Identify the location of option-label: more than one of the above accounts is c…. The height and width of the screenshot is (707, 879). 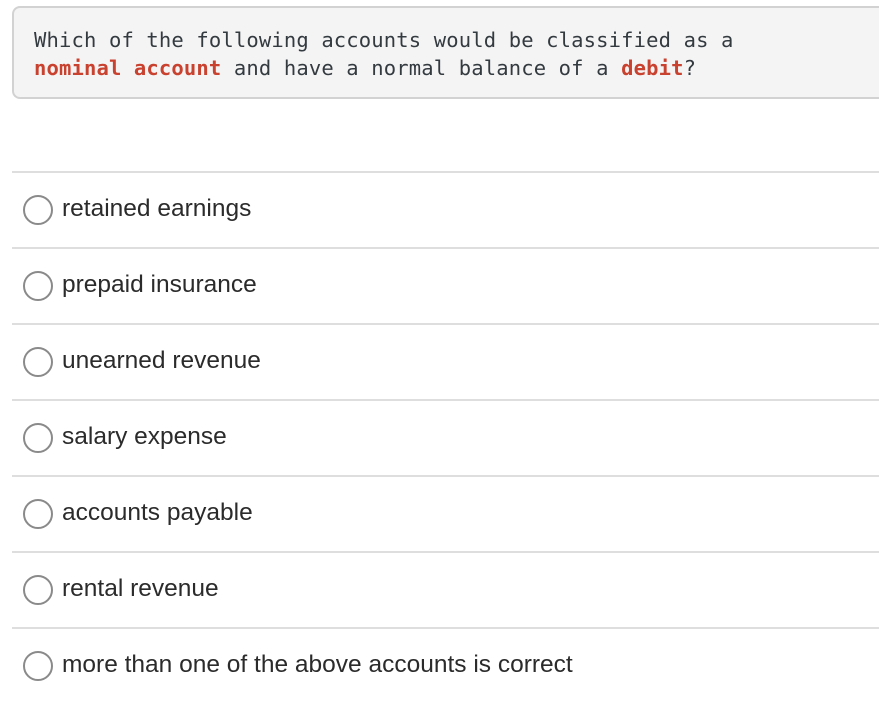
(317, 664).